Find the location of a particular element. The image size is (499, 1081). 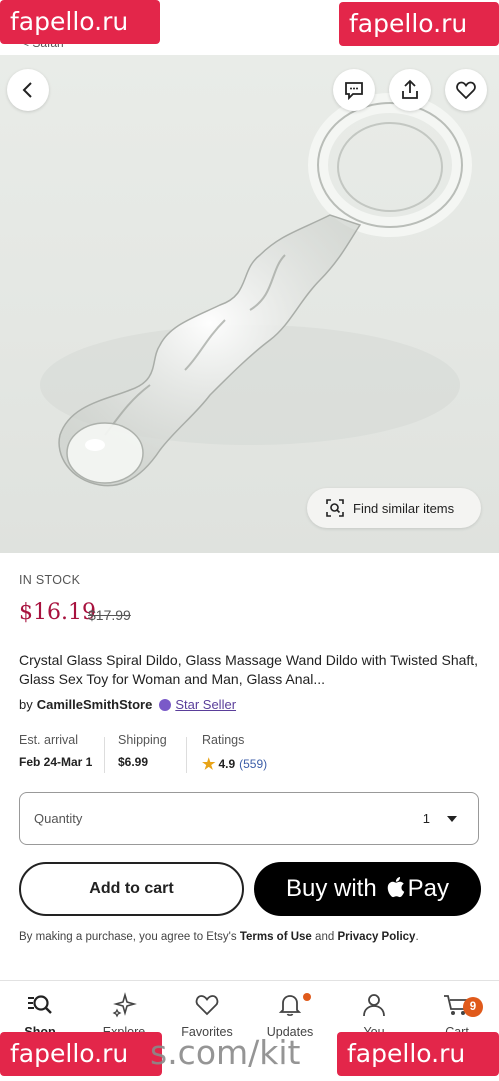

star-seller-badge-icon is located at coordinates (165, 704).